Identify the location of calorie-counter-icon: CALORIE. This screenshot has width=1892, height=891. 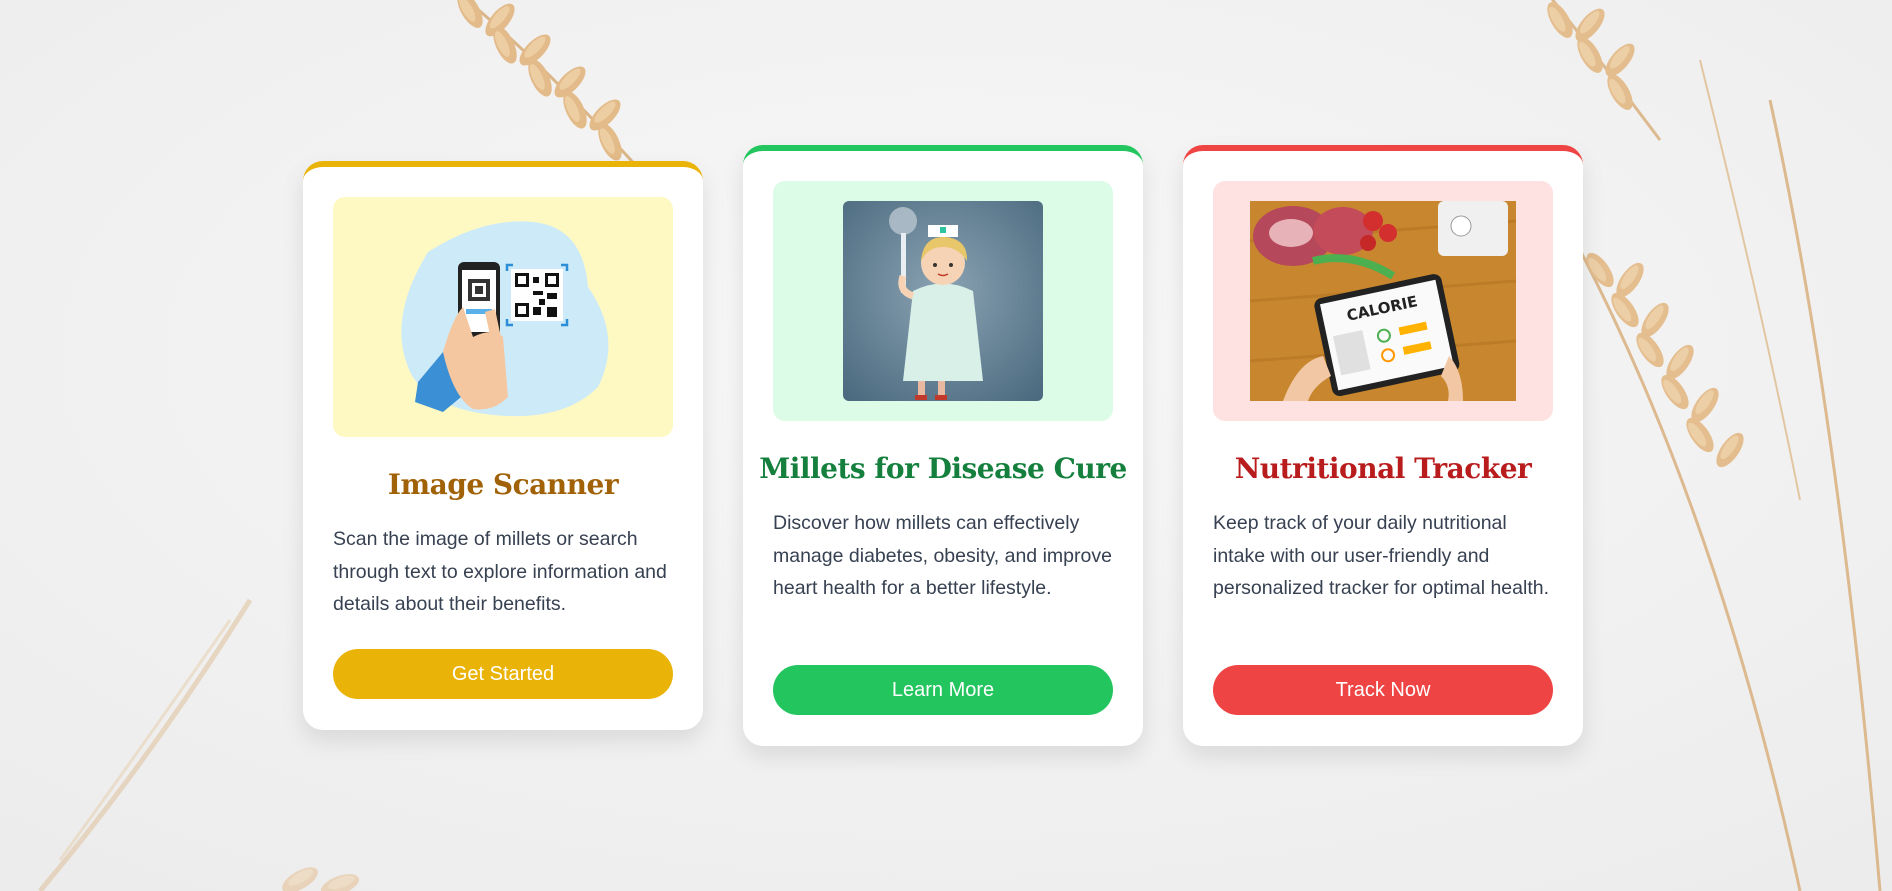
(1383, 301).